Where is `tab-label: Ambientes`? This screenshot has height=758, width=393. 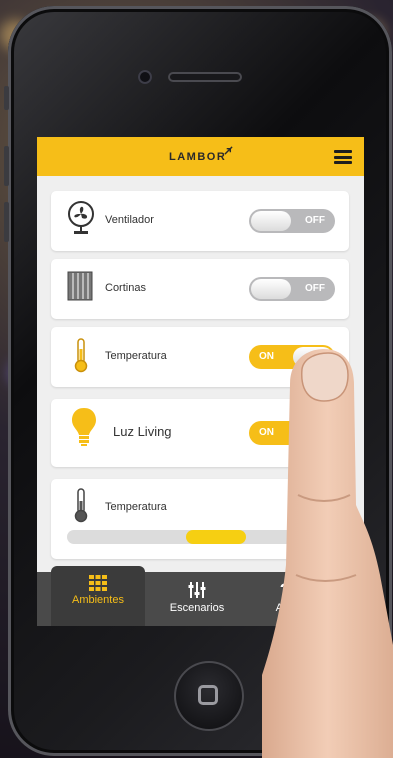 tab-label: Ambientes is located at coordinates (98, 600).